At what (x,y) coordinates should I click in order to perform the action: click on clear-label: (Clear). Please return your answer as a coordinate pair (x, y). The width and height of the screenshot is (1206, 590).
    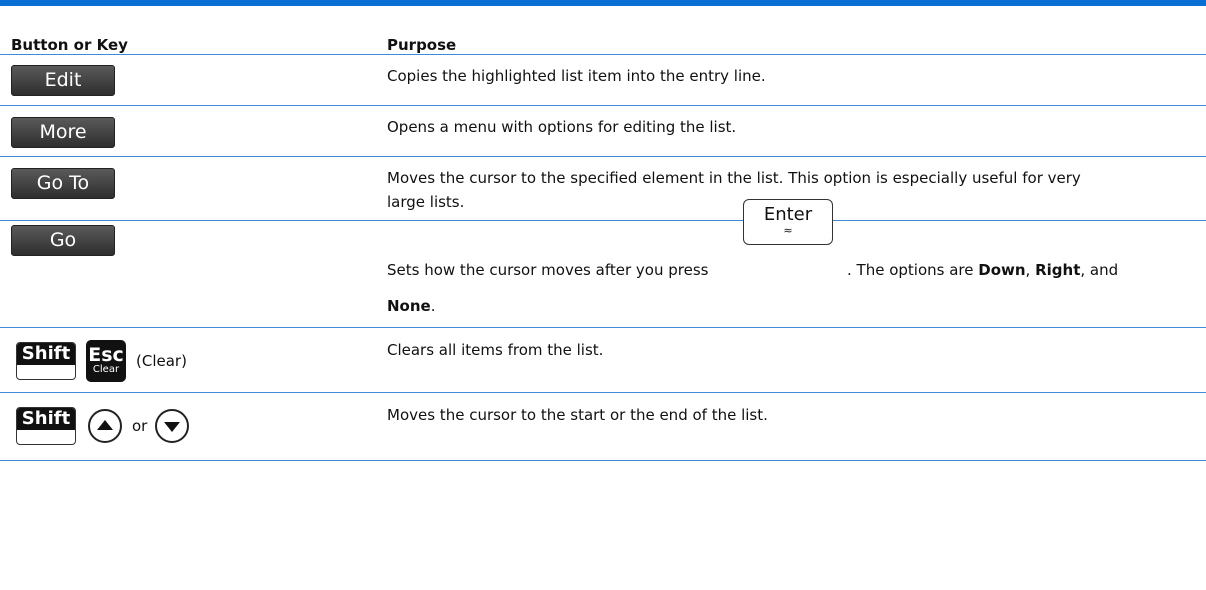
    Looking at the image, I should click on (161, 361).